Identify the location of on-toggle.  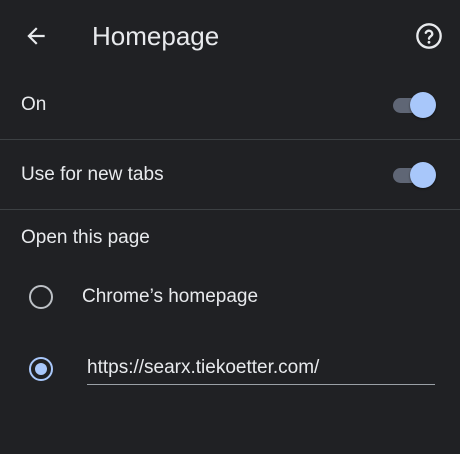
(414, 105).